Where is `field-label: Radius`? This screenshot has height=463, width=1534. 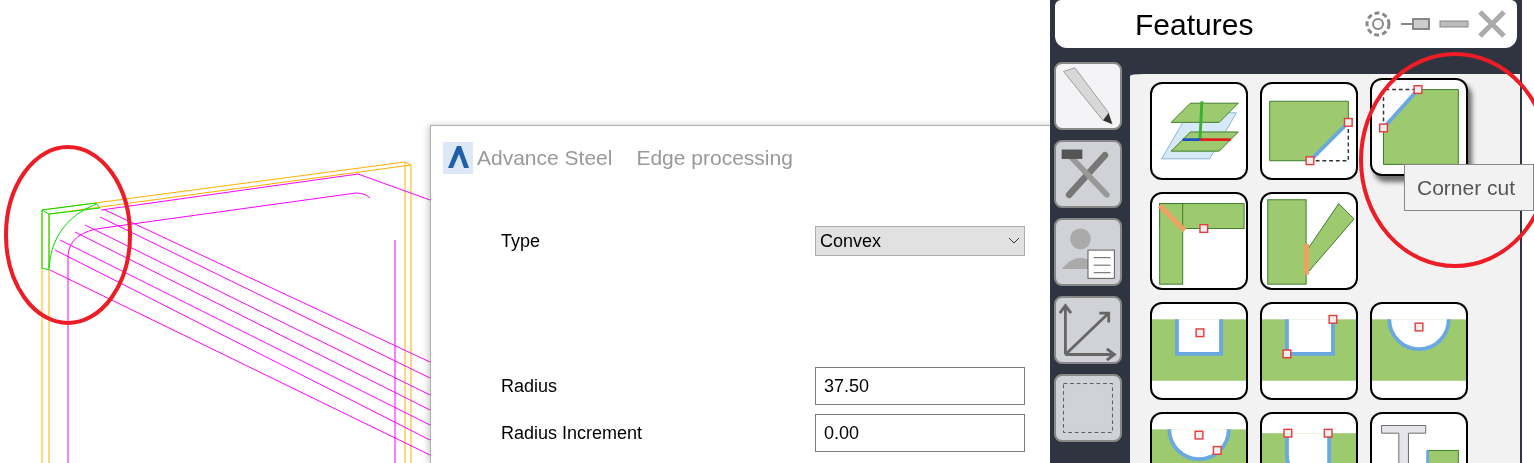 field-label: Radius is located at coordinates (529, 386).